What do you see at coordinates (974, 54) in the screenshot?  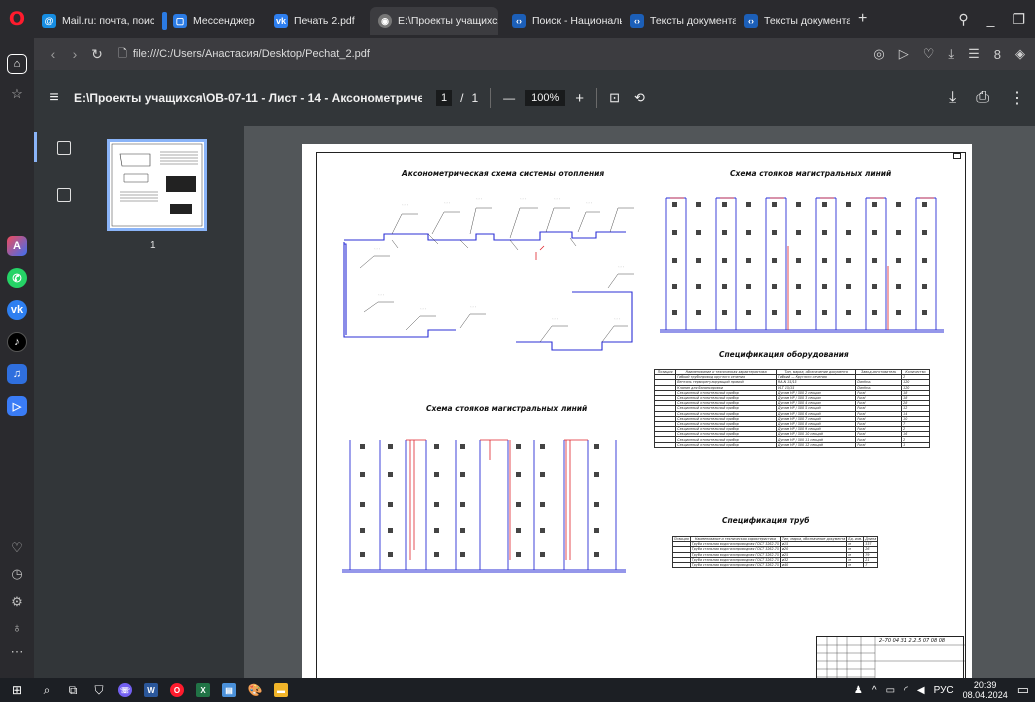 I see `easy-setup-icon: ☰` at bounding box center [974, 54].